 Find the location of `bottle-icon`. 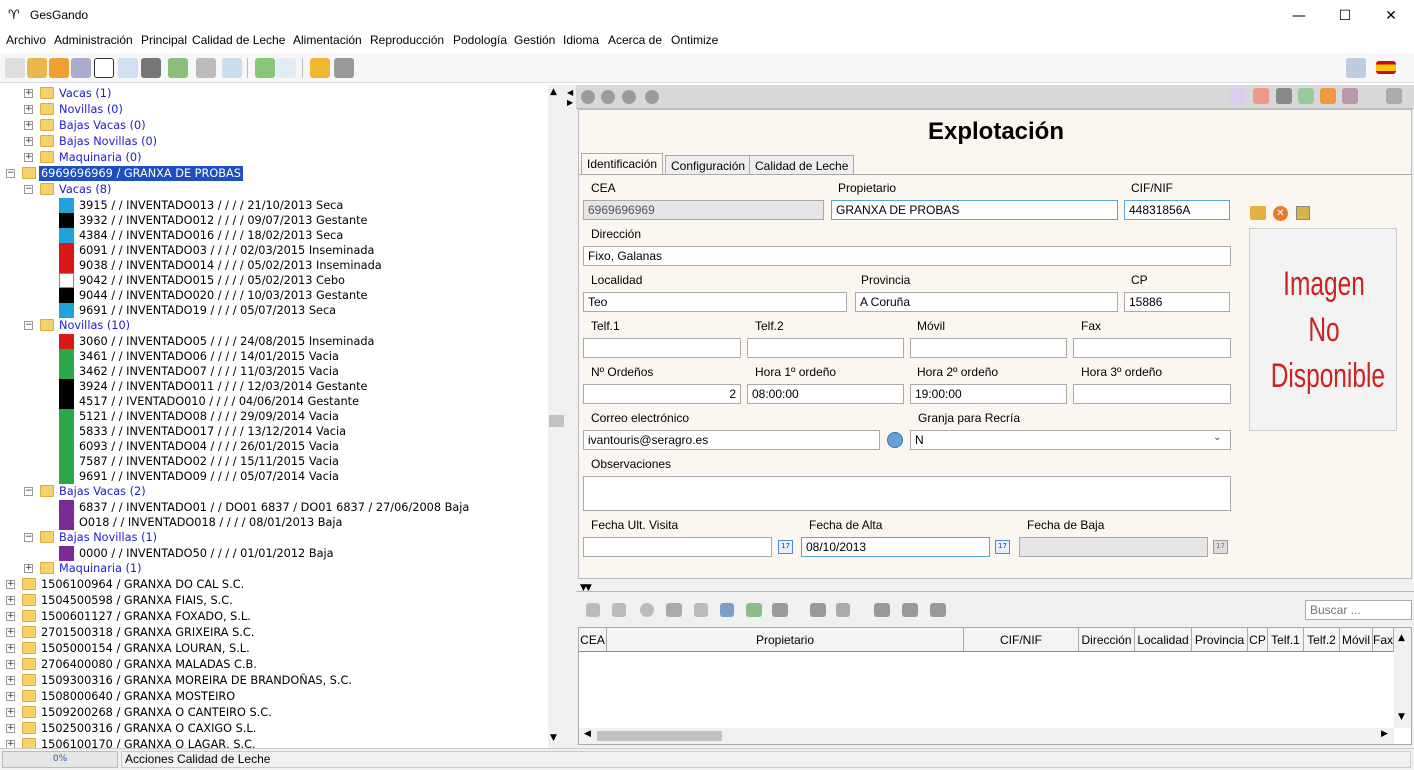

bottle-icon is located at coordinates (265, 68).